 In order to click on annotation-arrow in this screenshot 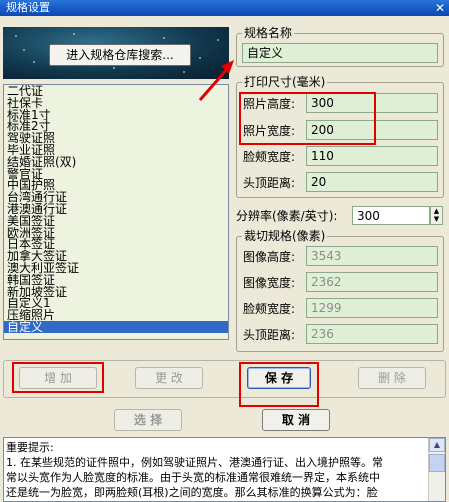, I will do `click(216, 80)`.